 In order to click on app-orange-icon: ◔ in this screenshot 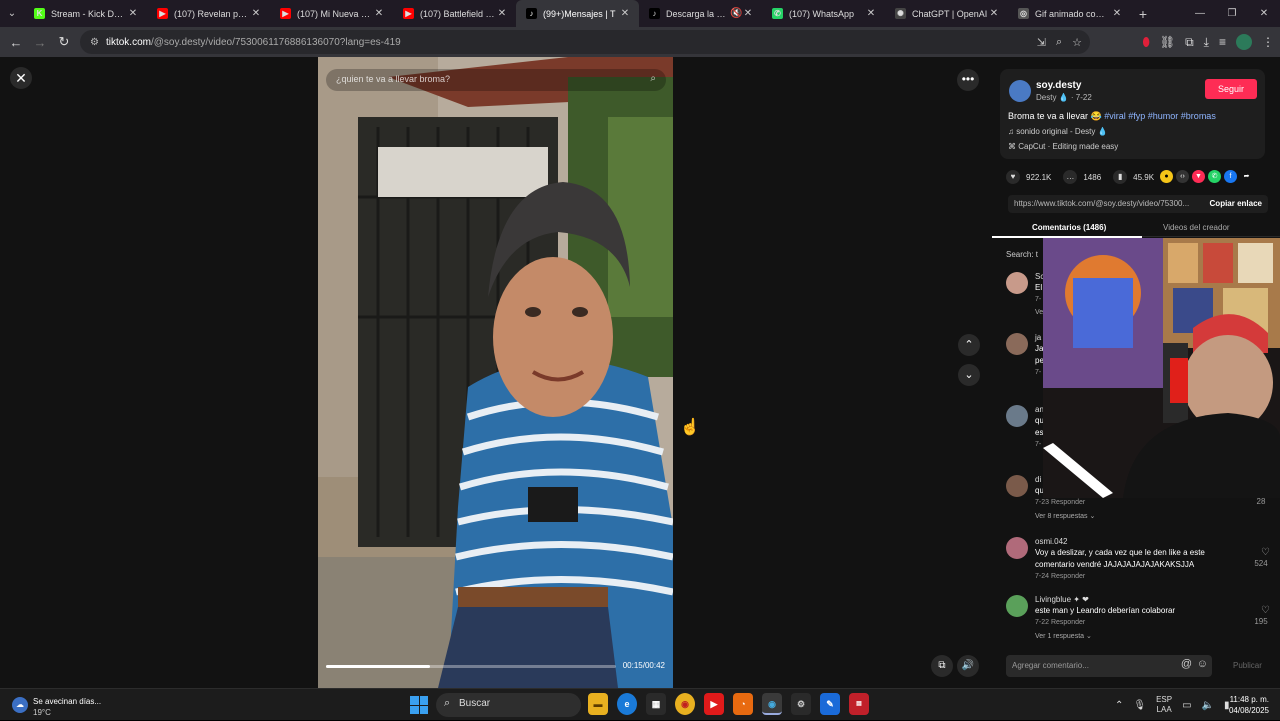, I will do `click(743, 704)`.